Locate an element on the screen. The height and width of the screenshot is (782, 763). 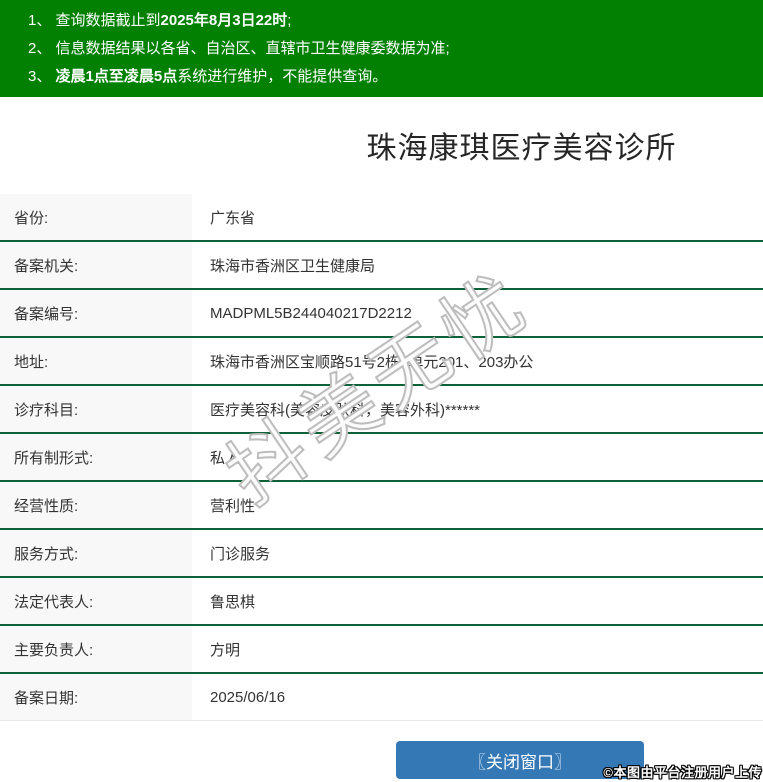
field-label: 所有制形式: is located at coordinates (96, 457).